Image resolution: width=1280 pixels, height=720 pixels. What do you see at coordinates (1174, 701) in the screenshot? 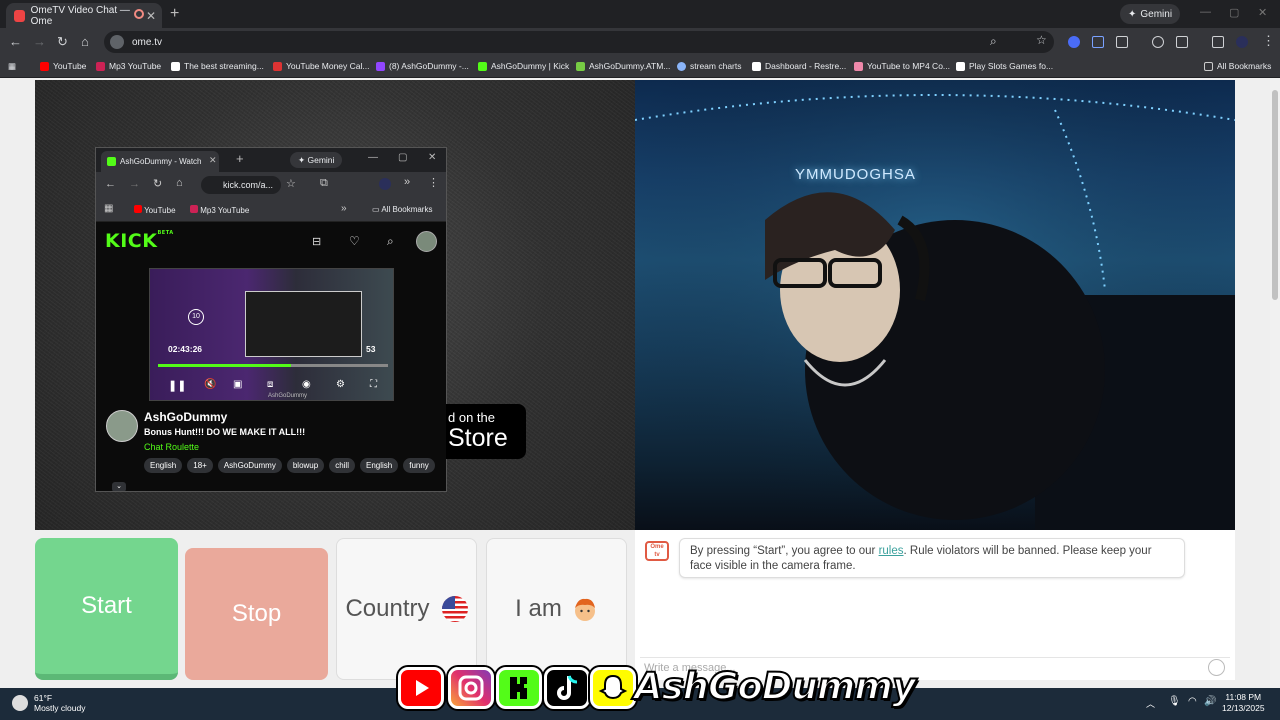
I see `microphone-icon: 🎙` at bounding box center [1174, 701].